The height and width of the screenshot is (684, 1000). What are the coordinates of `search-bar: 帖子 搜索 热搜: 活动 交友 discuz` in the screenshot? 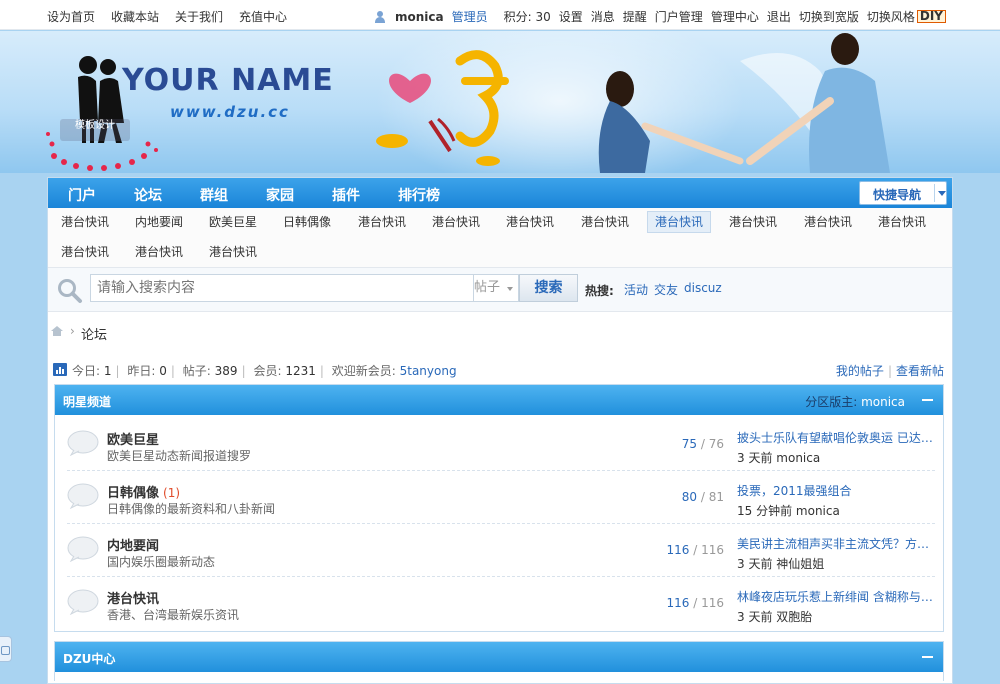 It's located at (500, 290).